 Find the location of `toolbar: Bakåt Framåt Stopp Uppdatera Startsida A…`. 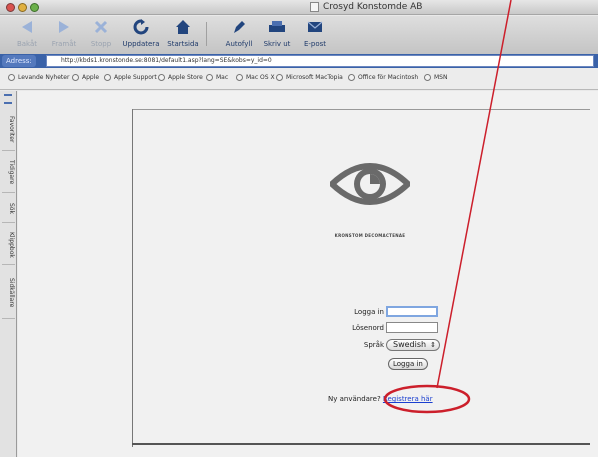

toolbar: Bakåt Framåt Stopp Uppdatera Startsida A… is located at coordinates (299, 35).